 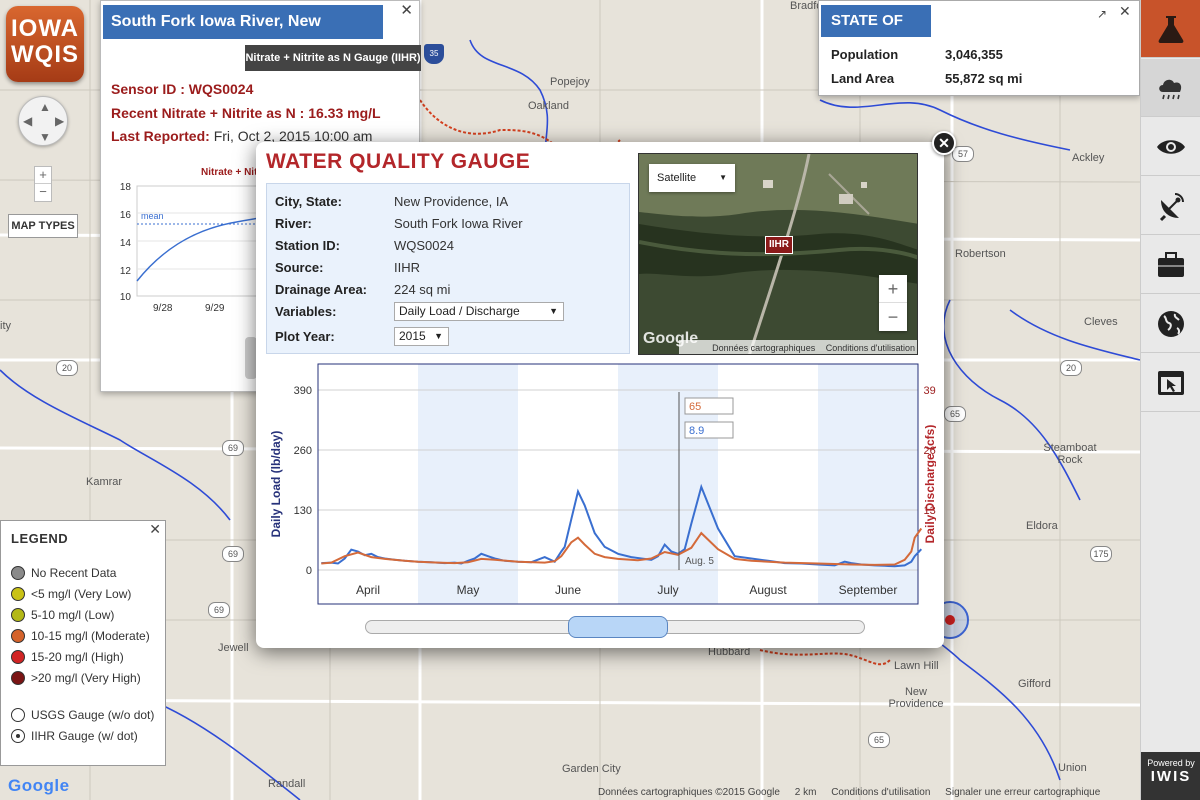 What do you see at coordinates (398, 161) in the screenshot?
I see `modal-title: WATER QUALITY GAUGE` at bounding box center [398, 161].